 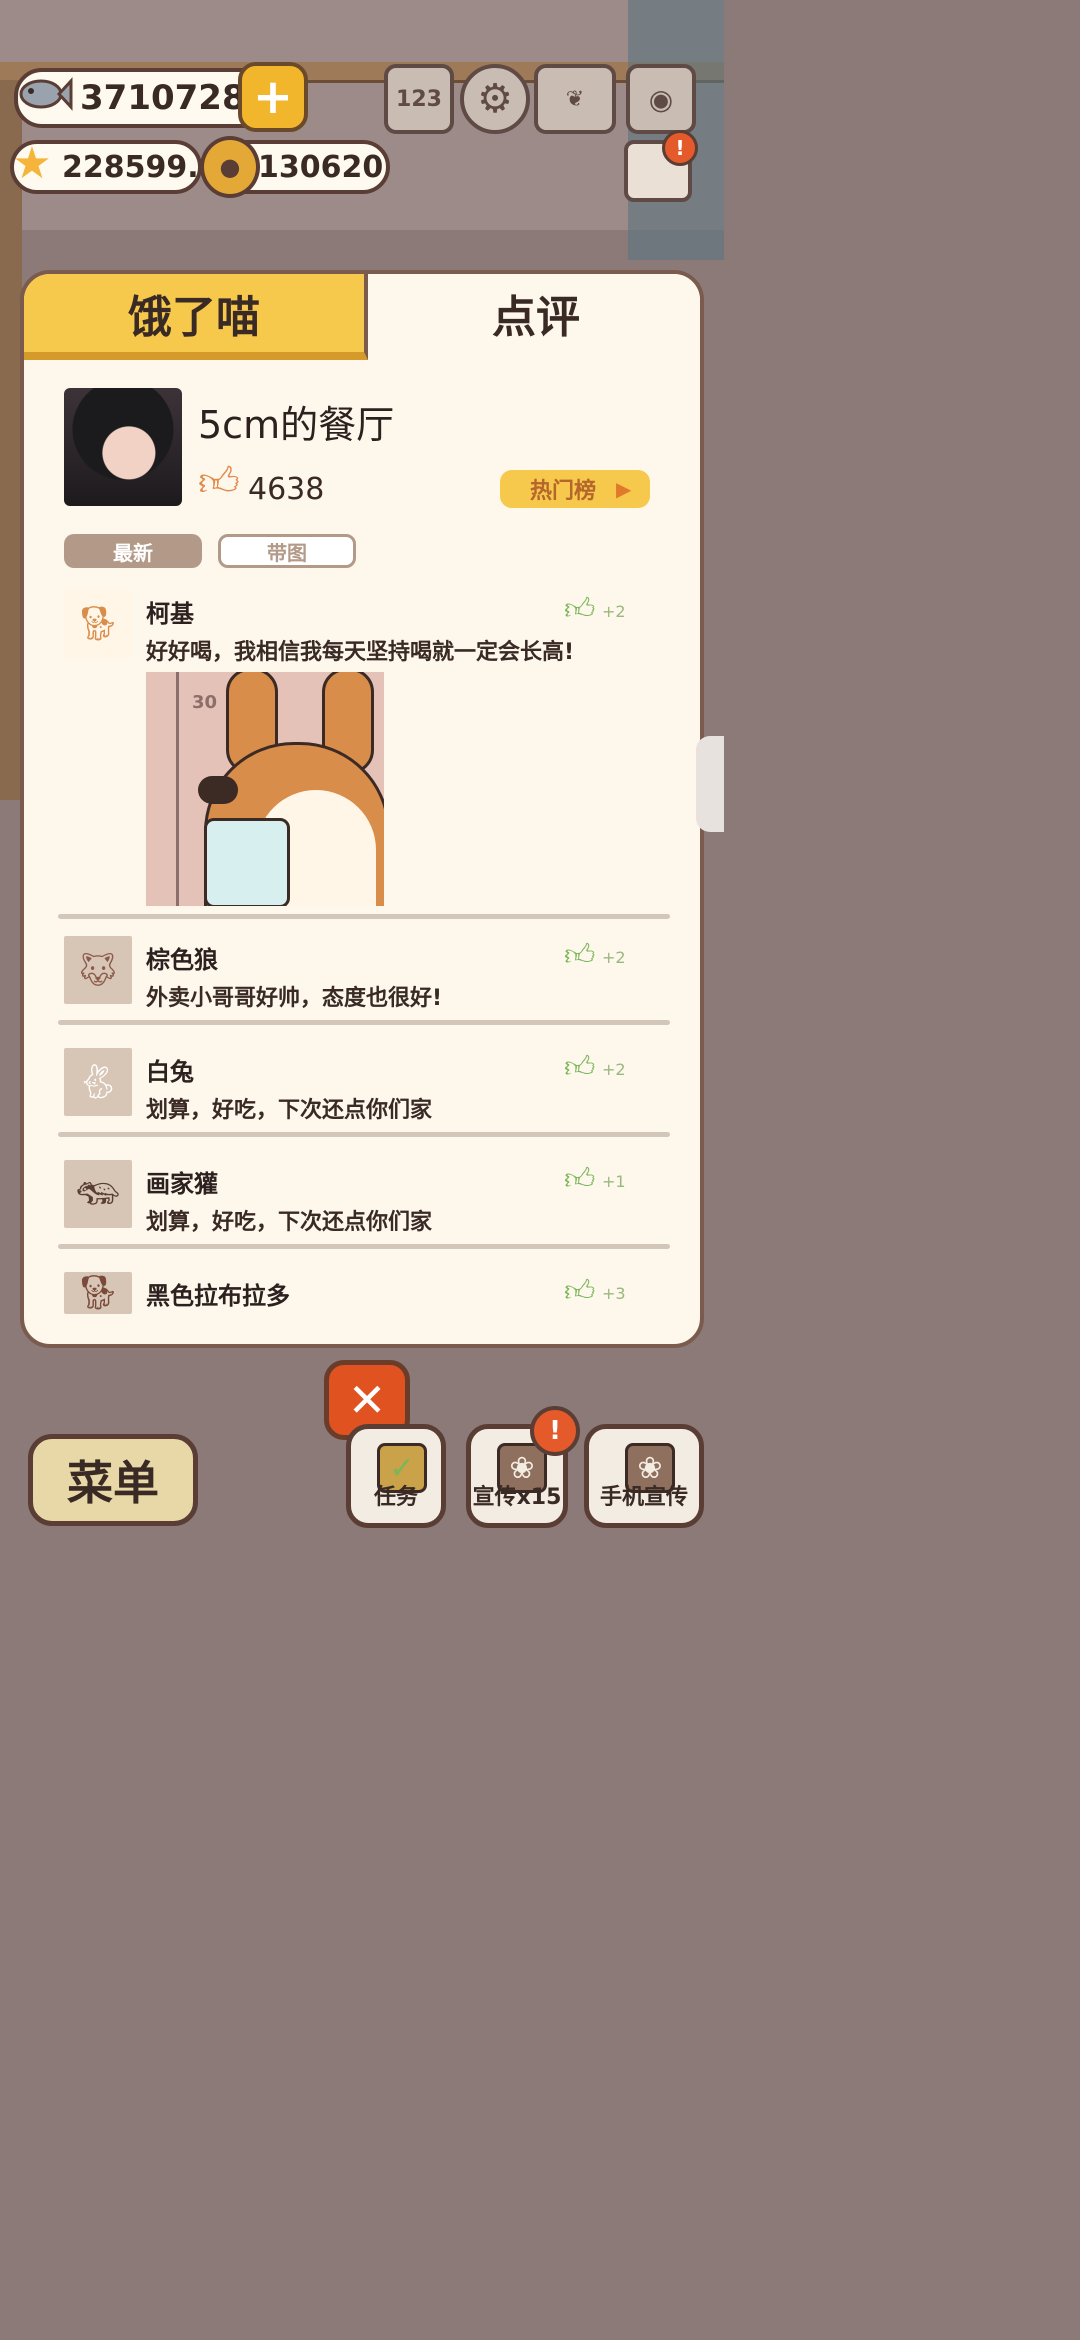 I want to click on phone-promo-label: 手机宣传, so click(x=643, y=1497).